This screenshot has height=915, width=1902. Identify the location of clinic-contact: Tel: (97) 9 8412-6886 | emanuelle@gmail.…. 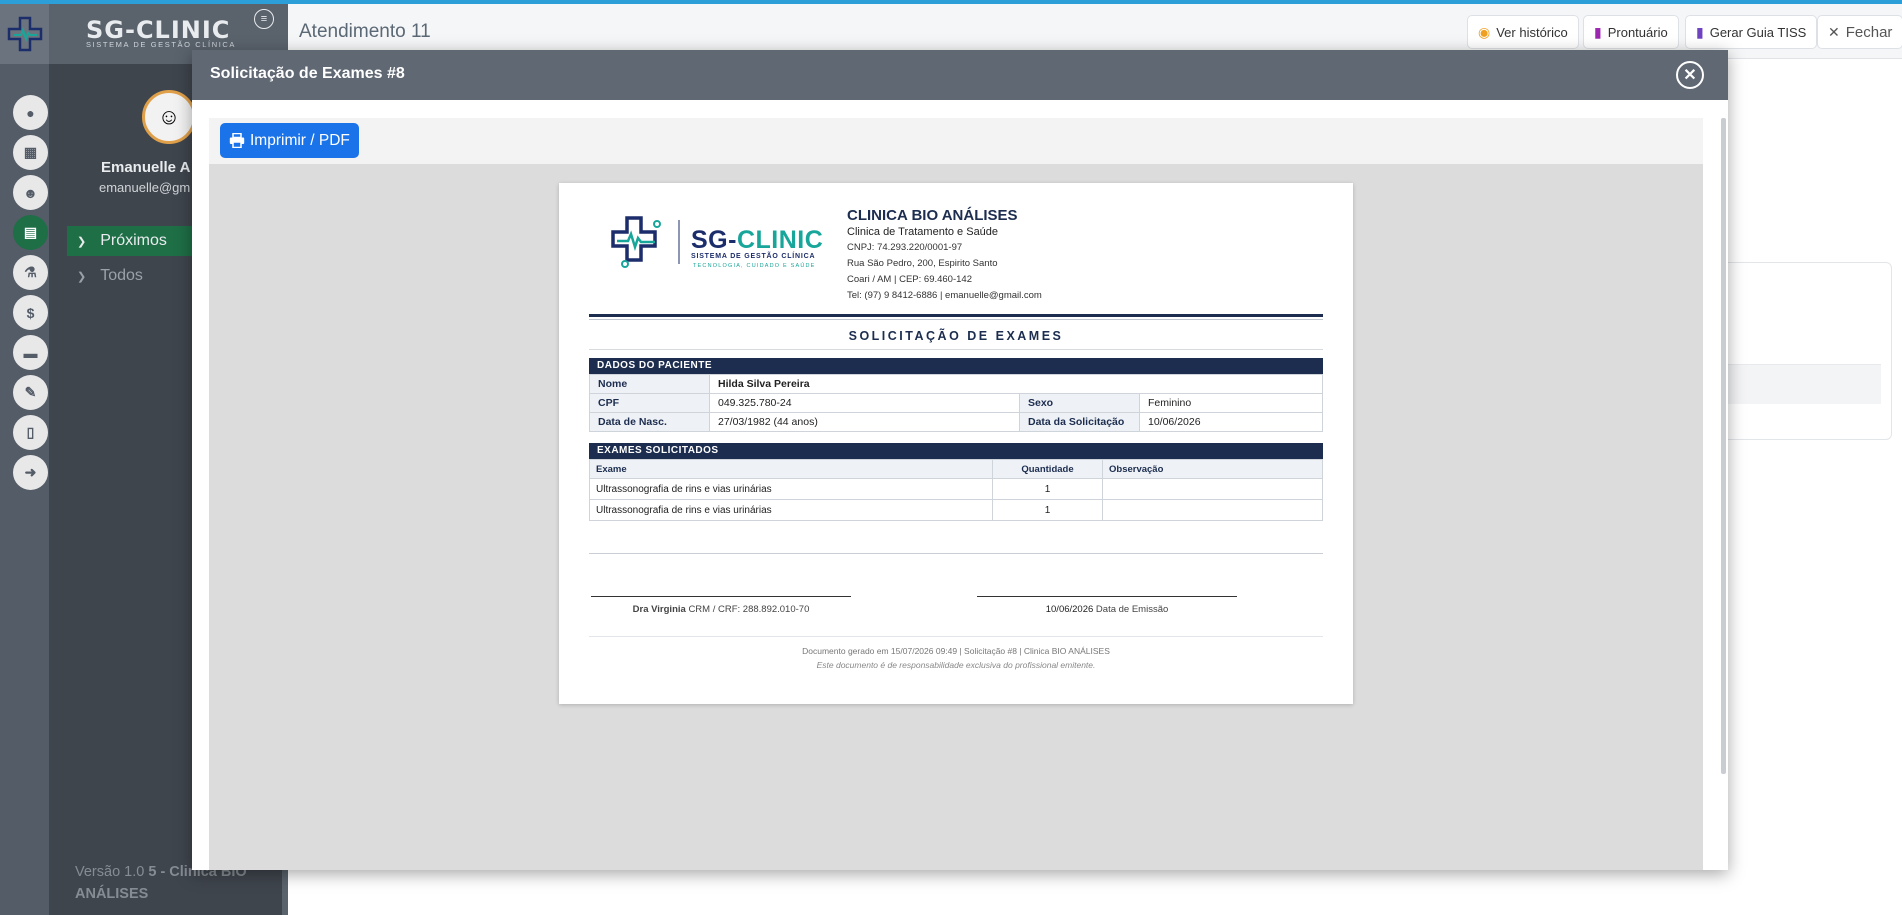
(944, 295).